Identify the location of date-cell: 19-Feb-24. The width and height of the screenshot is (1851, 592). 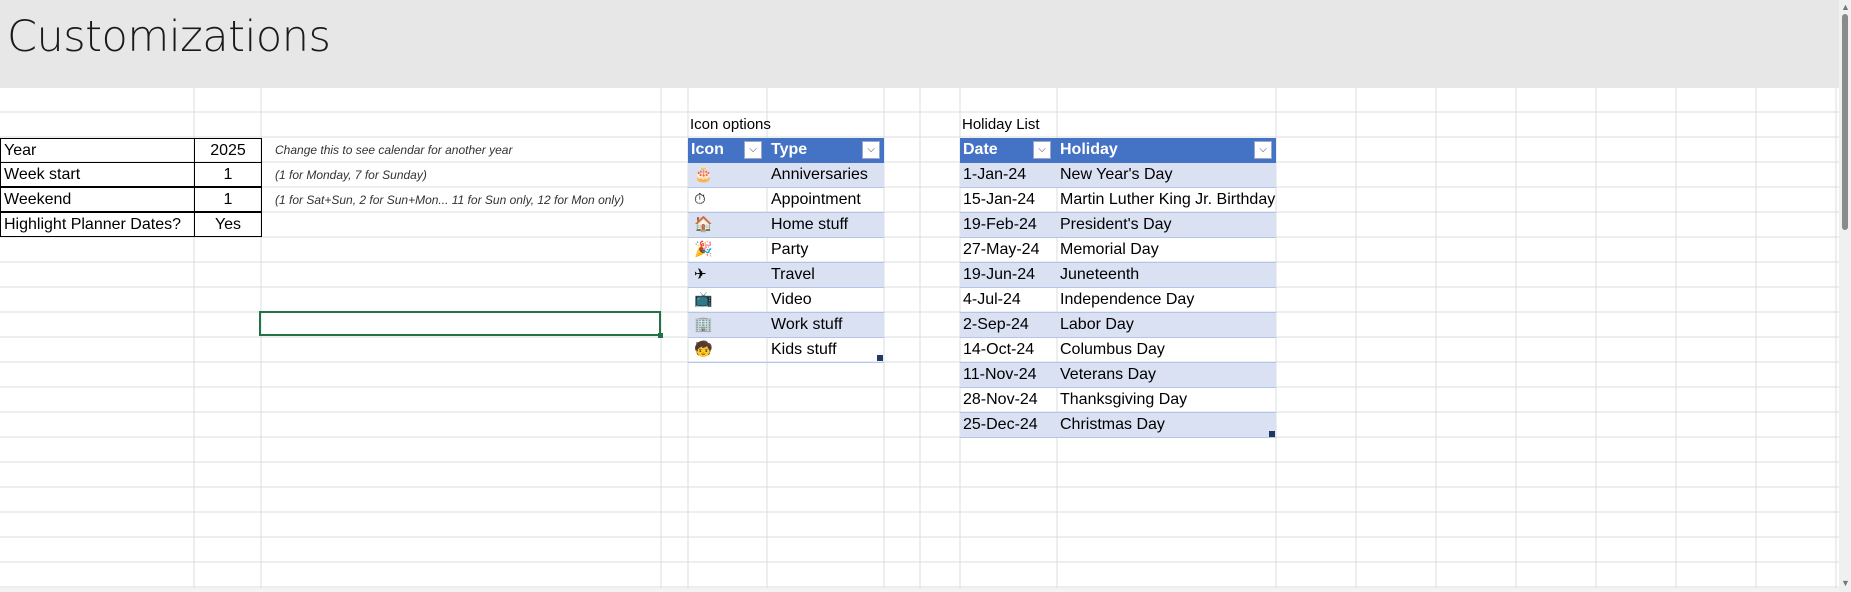
(1008, 225).